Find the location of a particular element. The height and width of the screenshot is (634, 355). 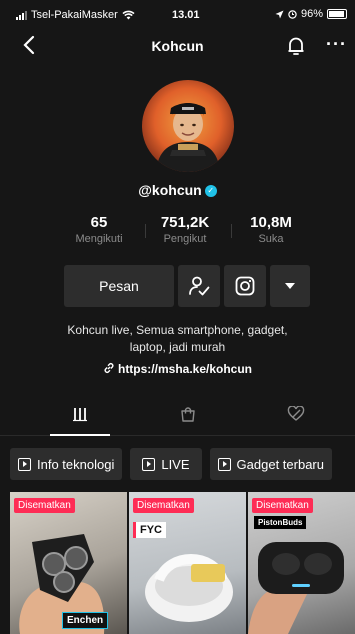

video-caption: PistonBuds is located at coordinates (280, 522).